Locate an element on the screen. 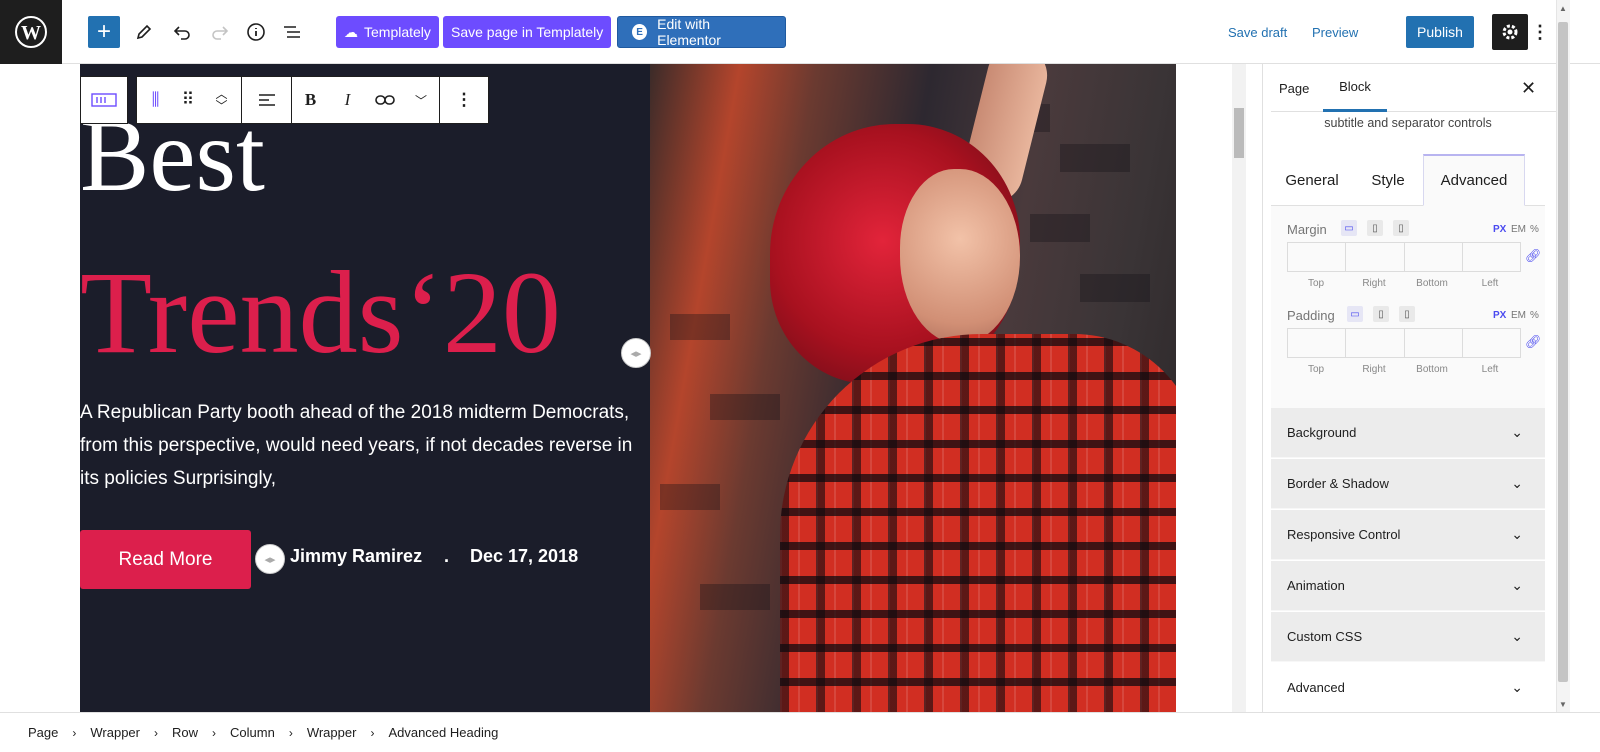  margin-right-input is located at coordinates (1375, 257).